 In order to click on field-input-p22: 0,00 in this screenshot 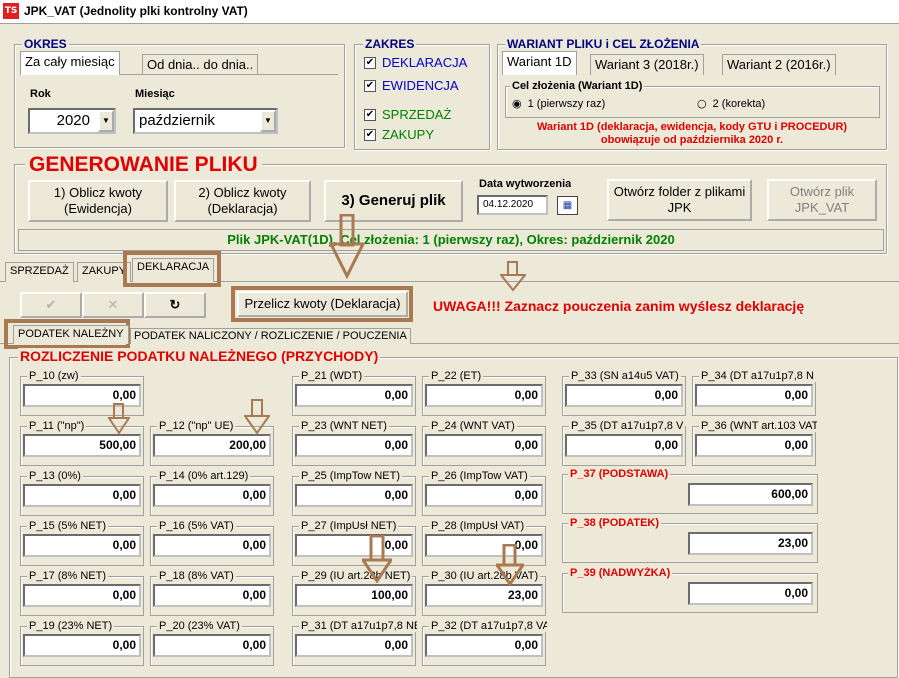, I will do `click(484, 395)`.